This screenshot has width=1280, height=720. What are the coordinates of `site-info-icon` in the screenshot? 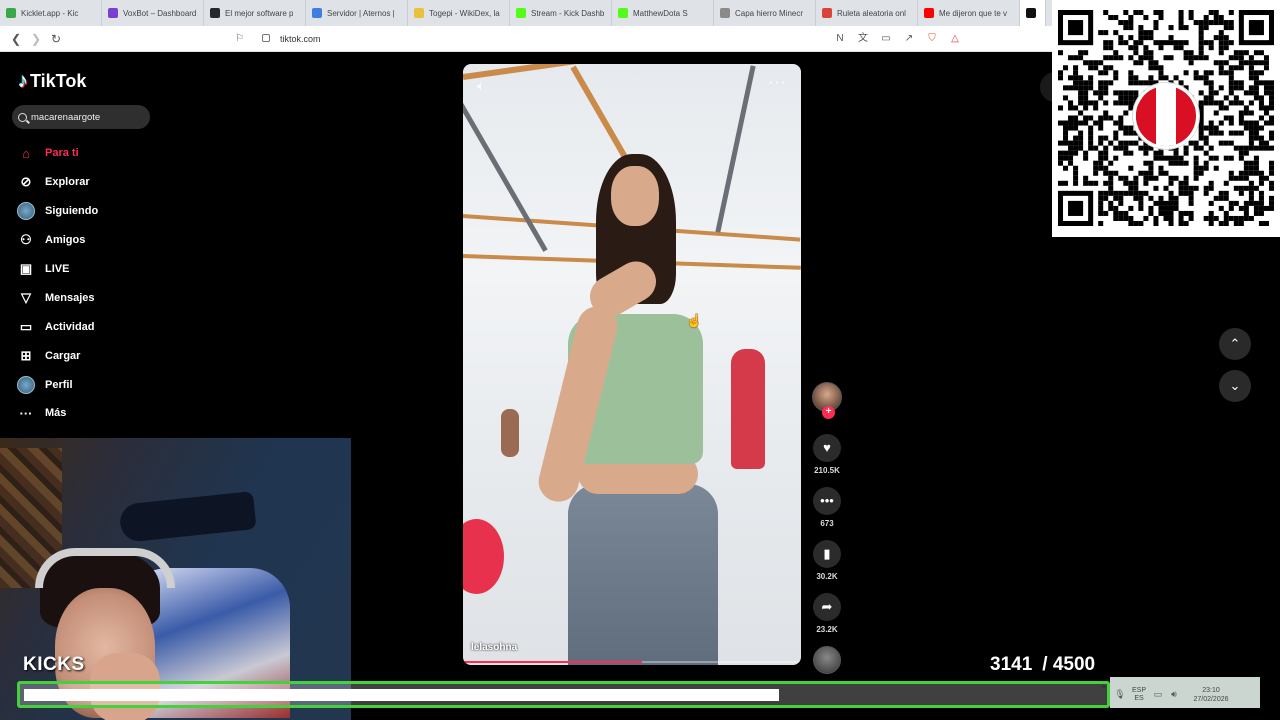 It's located at (266, 38).